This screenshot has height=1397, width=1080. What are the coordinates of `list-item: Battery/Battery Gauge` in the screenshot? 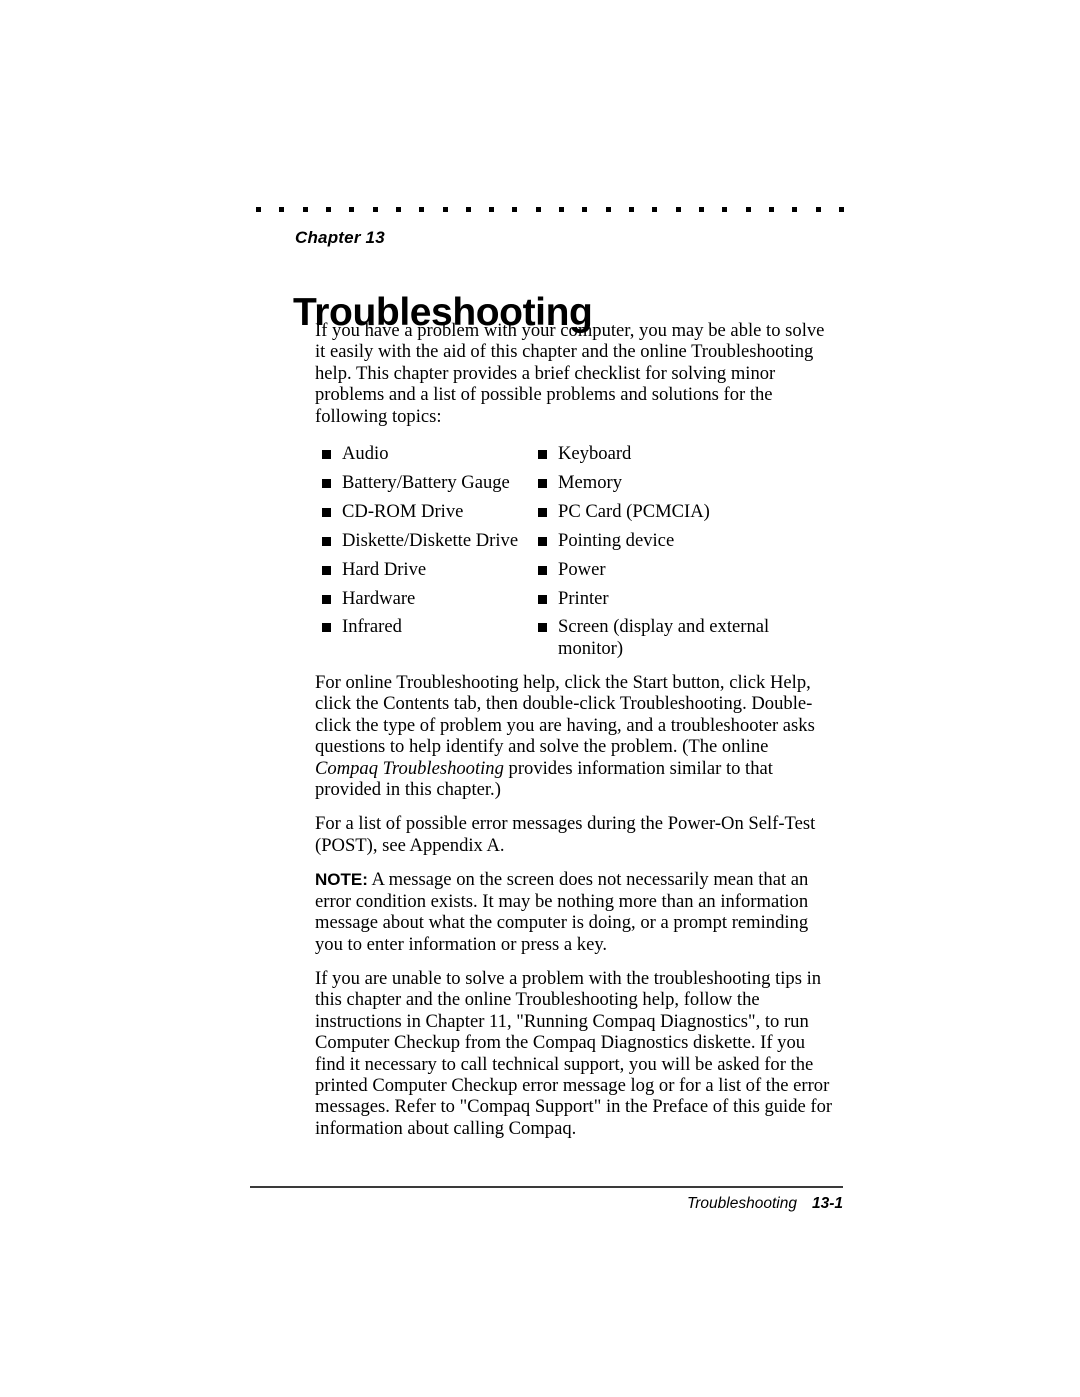 It's located at (429, 482).